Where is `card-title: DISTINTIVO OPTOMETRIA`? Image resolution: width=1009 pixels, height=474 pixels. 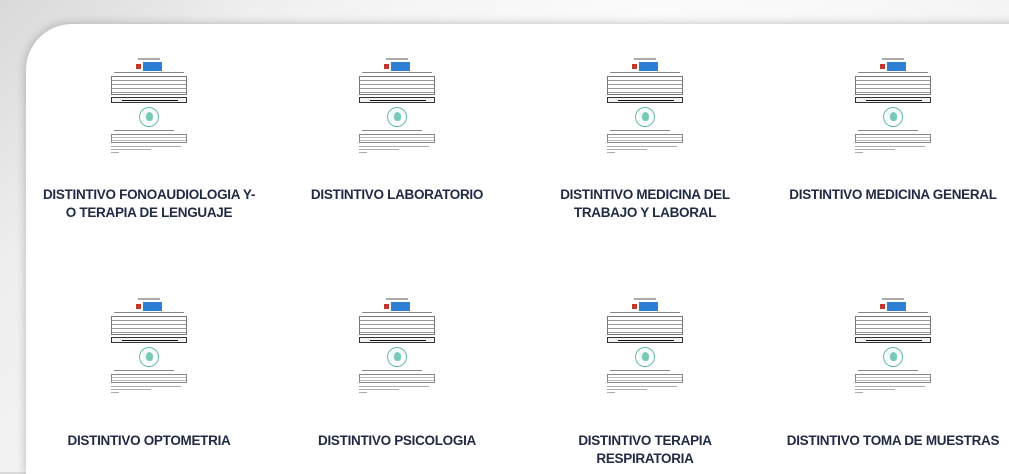 card-title: DISTINTIVO OPTOMETRIA is located at coordinates (149, 441).